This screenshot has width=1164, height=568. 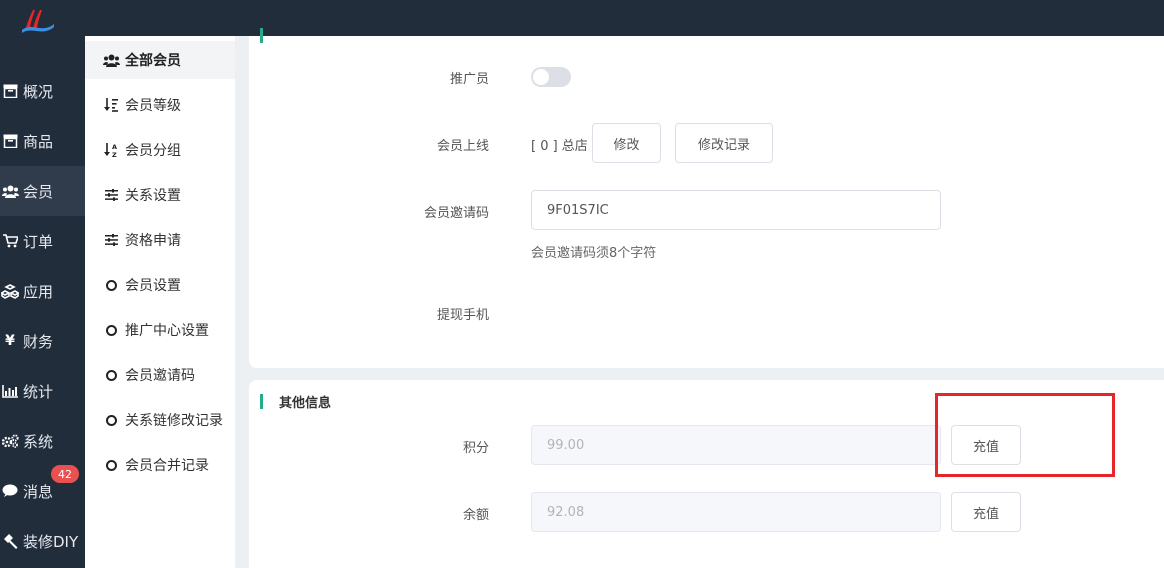 I want to click on section-header-cut, so click(x=261, y=35).